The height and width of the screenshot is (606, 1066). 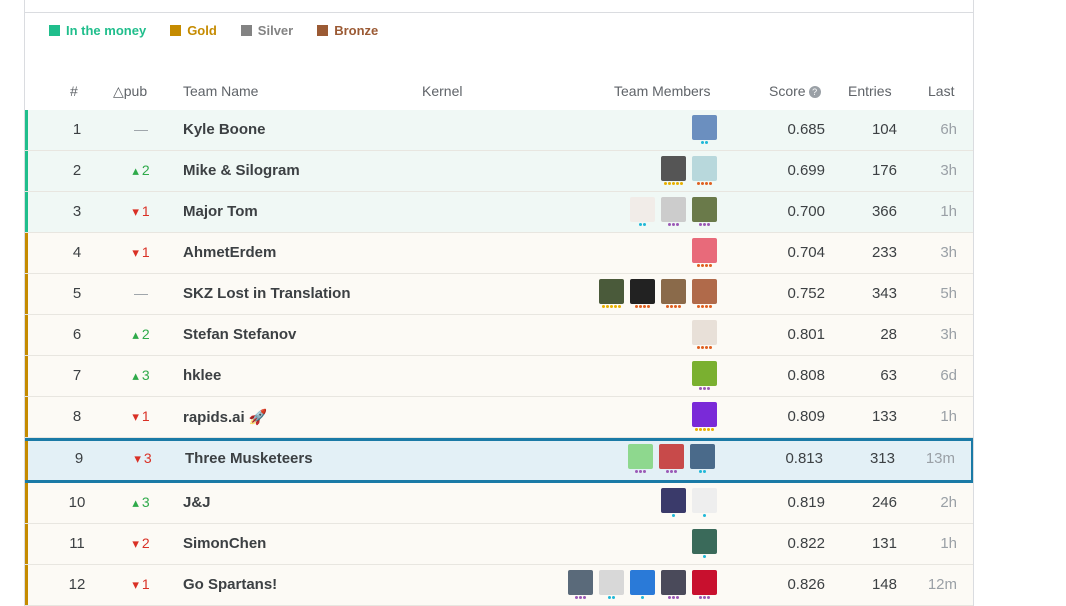 What do you see at coordinates (499, 253) in the screenshot?
I see `table-row: 4 ▾ 1 AhmetErdem 0.704 233 3h` at bounding box center [499, 253].